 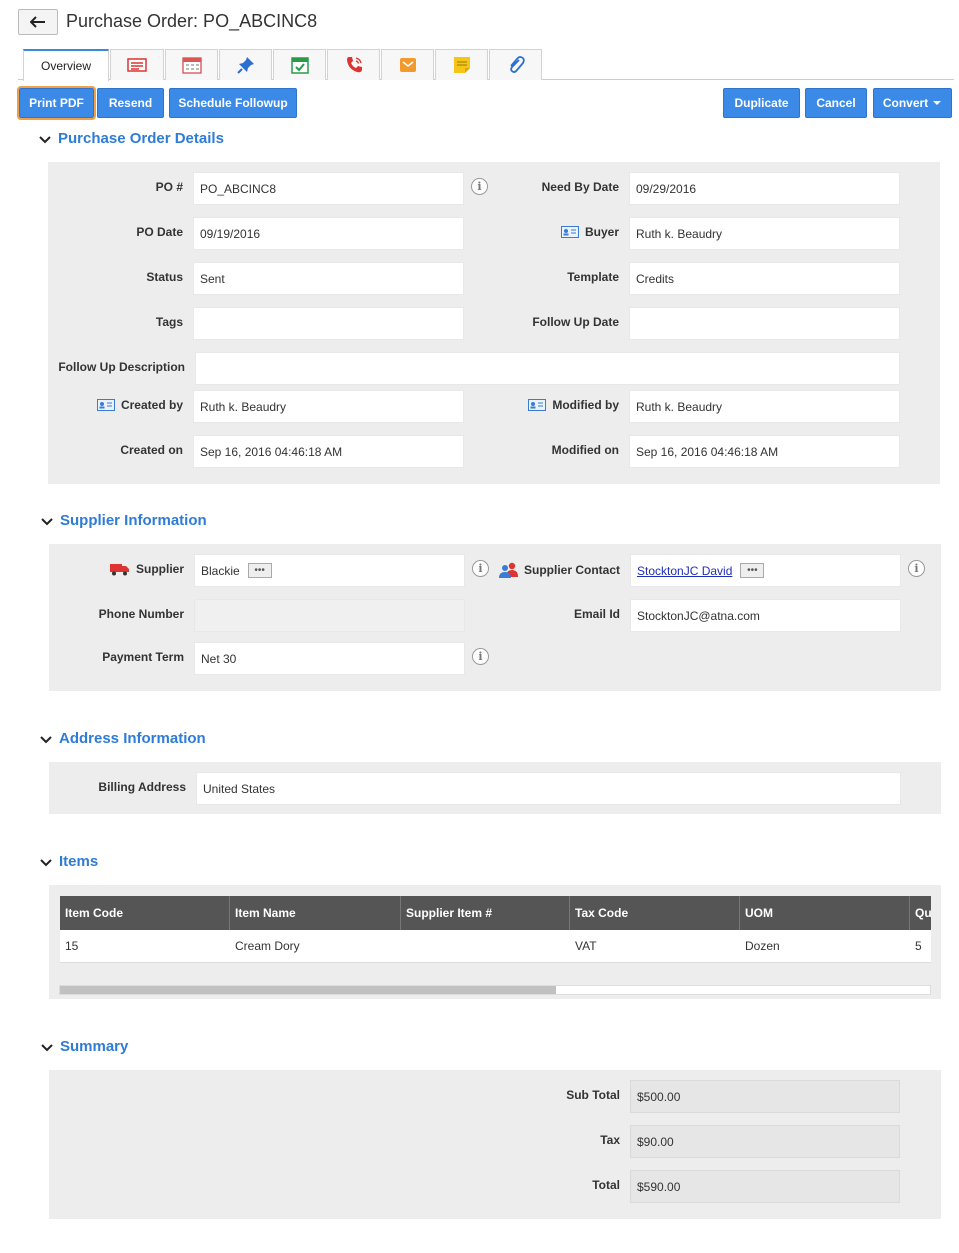 What do you see at coordinates (121, 367) in the screenshot?
I see `follow-up-description-label: Follow Up Description` at bounding box center [121, 367].